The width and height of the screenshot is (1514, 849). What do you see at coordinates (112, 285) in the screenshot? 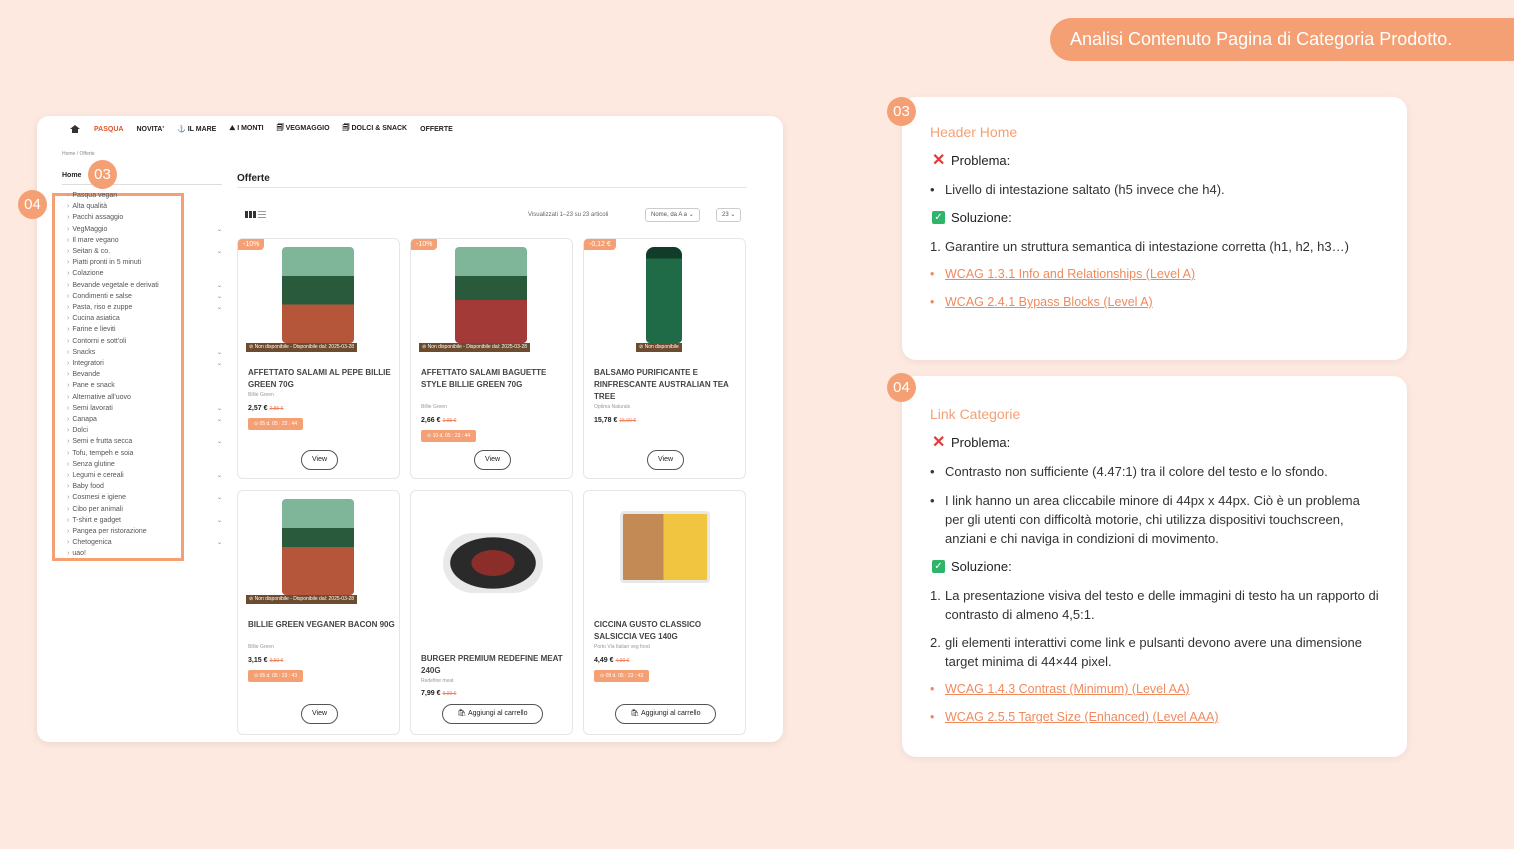
I see `sidebar-category-link: Bevande vegetale e derivati` at bounding box center [112, 285].